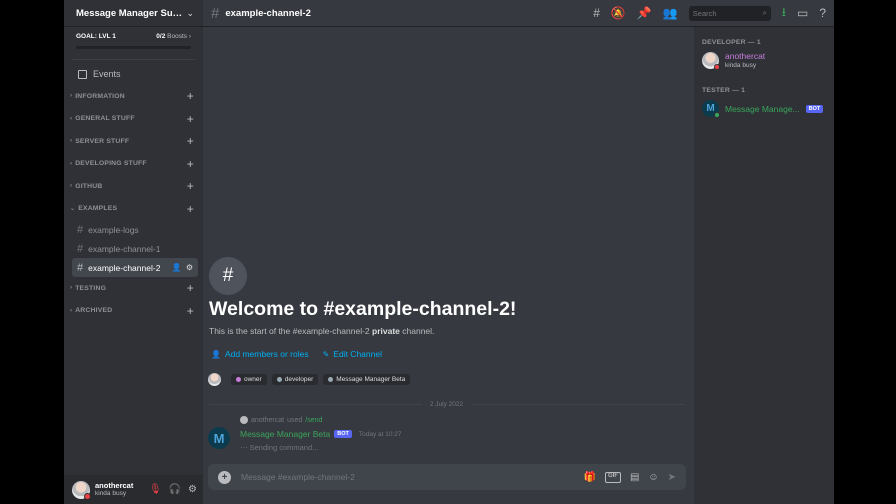 The width and height of the screenshot is (896, 504). I want to click on category-label: GENERAL STUFF, so click(105, 119).